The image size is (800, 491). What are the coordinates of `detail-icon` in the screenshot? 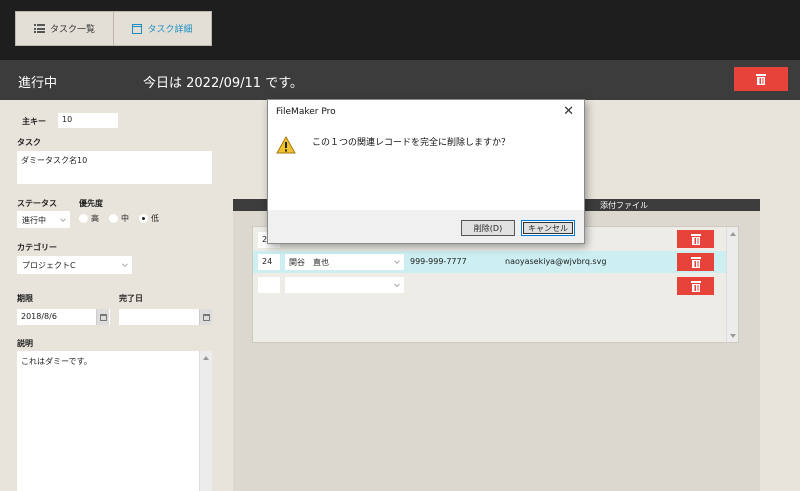 It's located at (137, 28).